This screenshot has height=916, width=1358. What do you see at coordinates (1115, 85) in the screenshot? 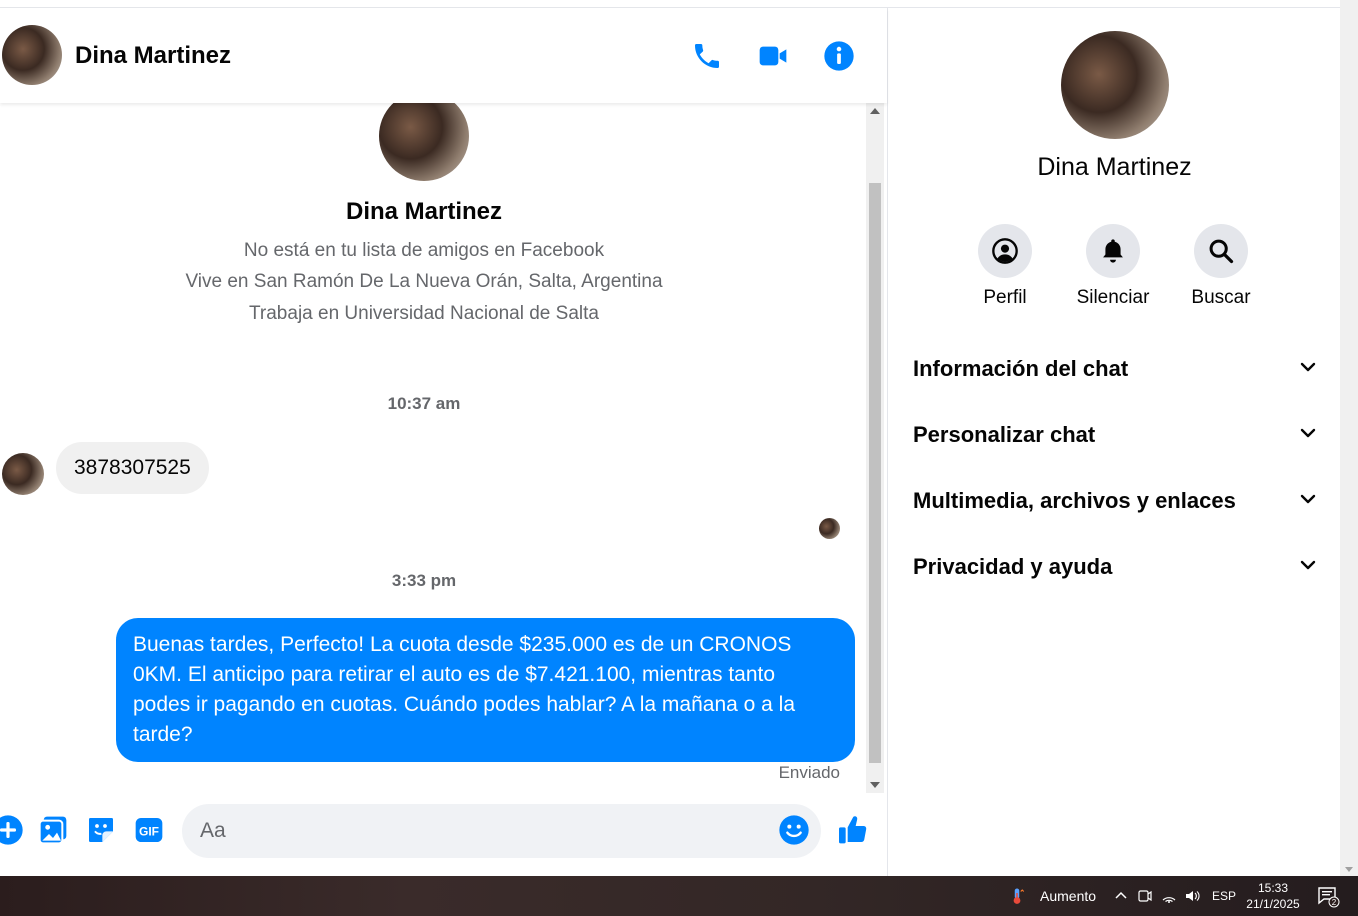
I see `details-avatar` at bounding box center [1115, 85].